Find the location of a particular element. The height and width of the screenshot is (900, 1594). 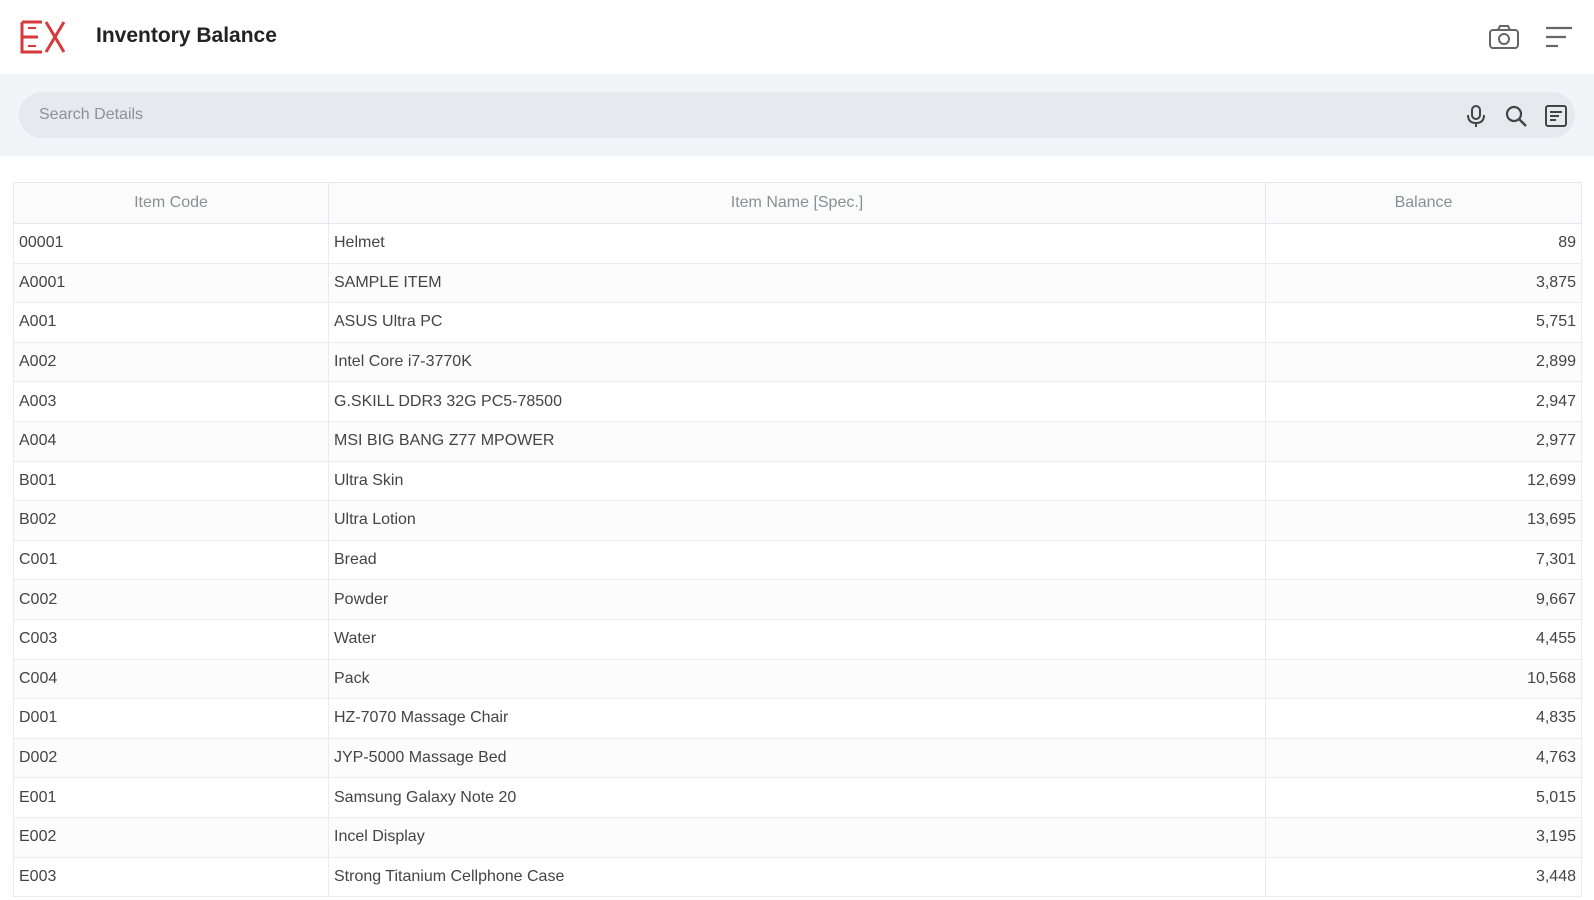

cell-item-code: A0001 is located at coordinates (171, 283).